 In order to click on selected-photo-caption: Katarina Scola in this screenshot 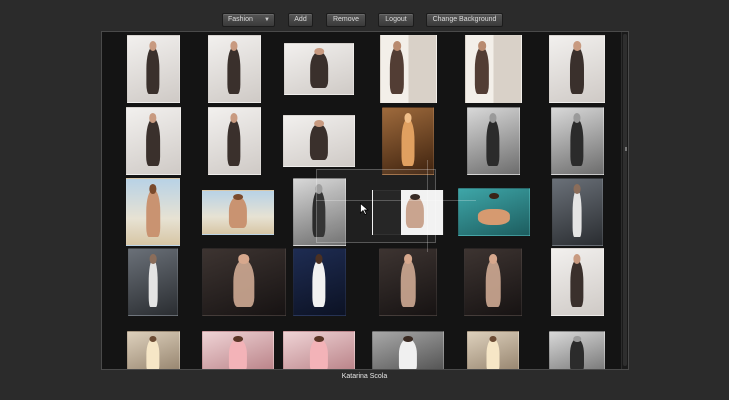, I will do `click(364, 376)`.